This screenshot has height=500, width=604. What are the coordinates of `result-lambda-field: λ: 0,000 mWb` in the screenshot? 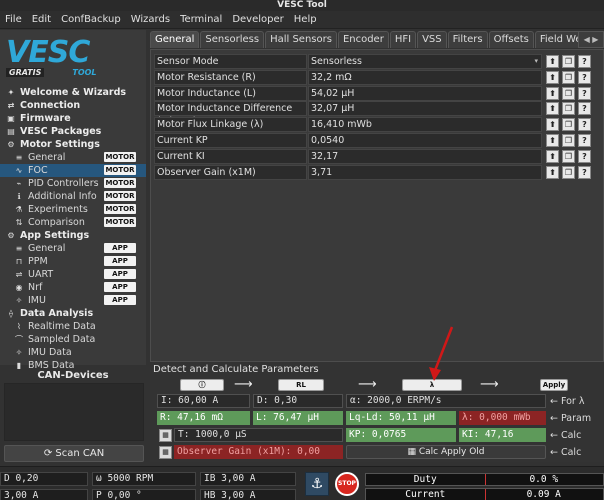 It's located at (502, 418).